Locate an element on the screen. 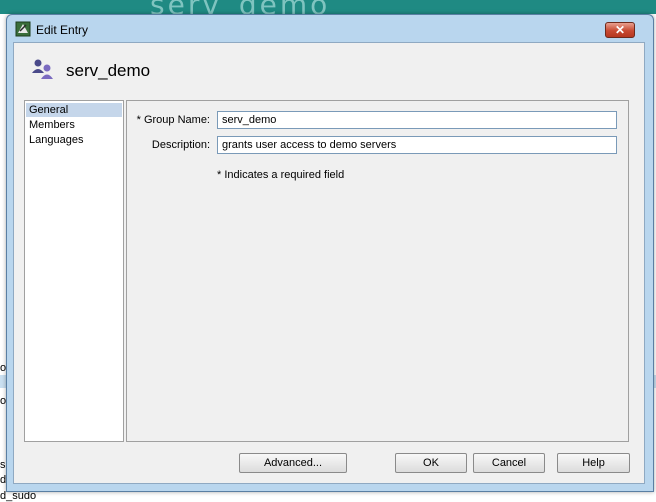 This screenshot has height=502, width=656. required-field-note: * Indicates a required field is located at coordinates (281, 175).